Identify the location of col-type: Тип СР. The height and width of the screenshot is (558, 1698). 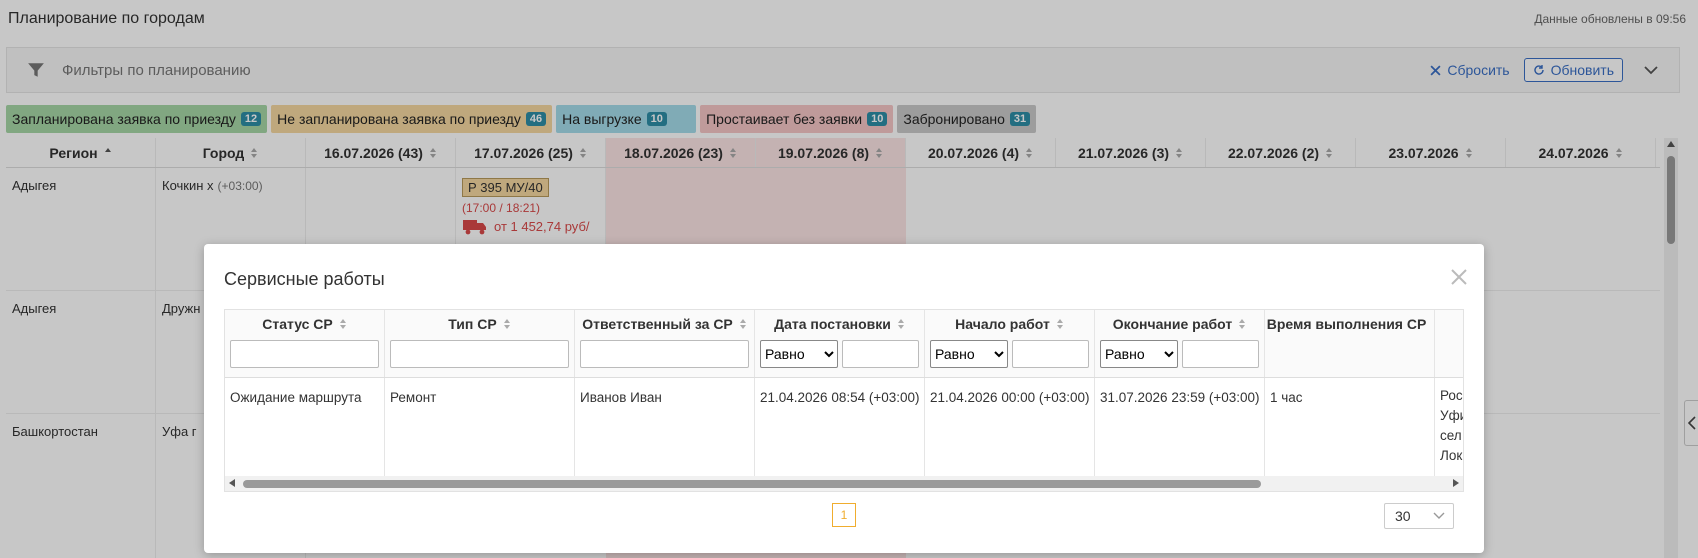
(480, 343).